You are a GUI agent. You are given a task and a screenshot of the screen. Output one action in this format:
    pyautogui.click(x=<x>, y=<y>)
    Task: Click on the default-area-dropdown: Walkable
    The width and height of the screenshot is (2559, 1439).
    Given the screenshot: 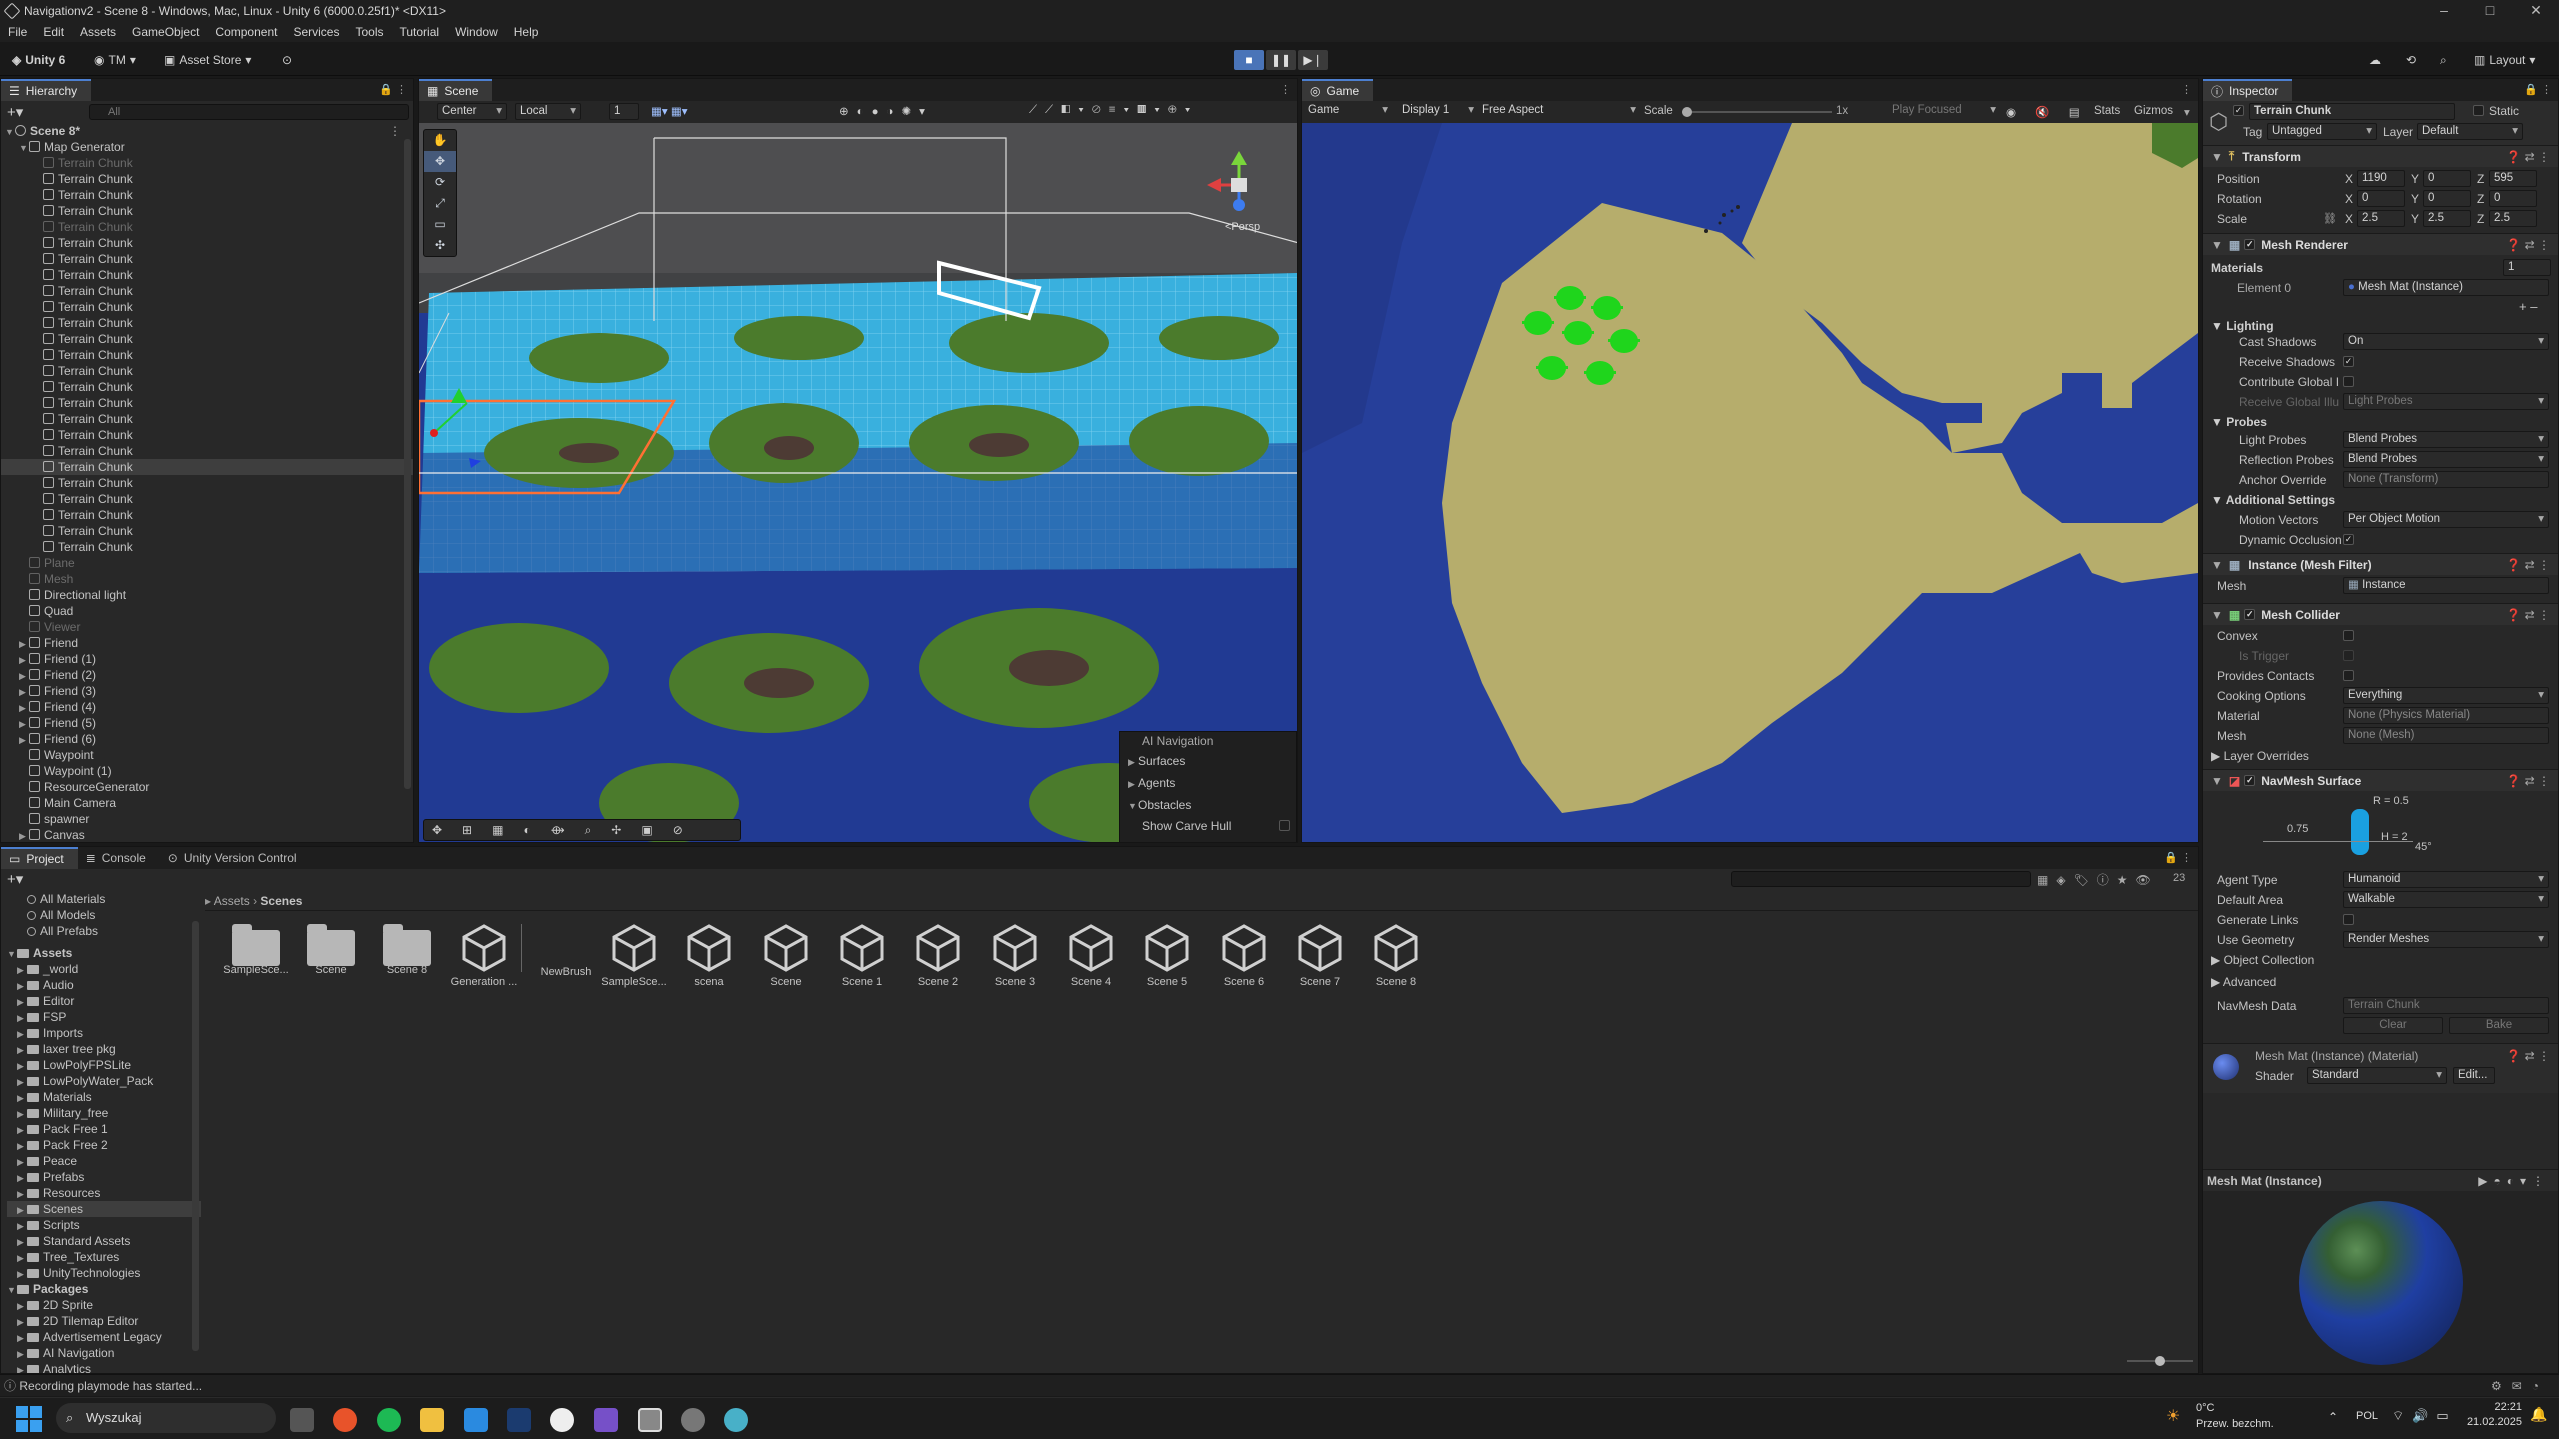 What is the action you would take?
    pyautogui.click(x=2446, y=899)
    